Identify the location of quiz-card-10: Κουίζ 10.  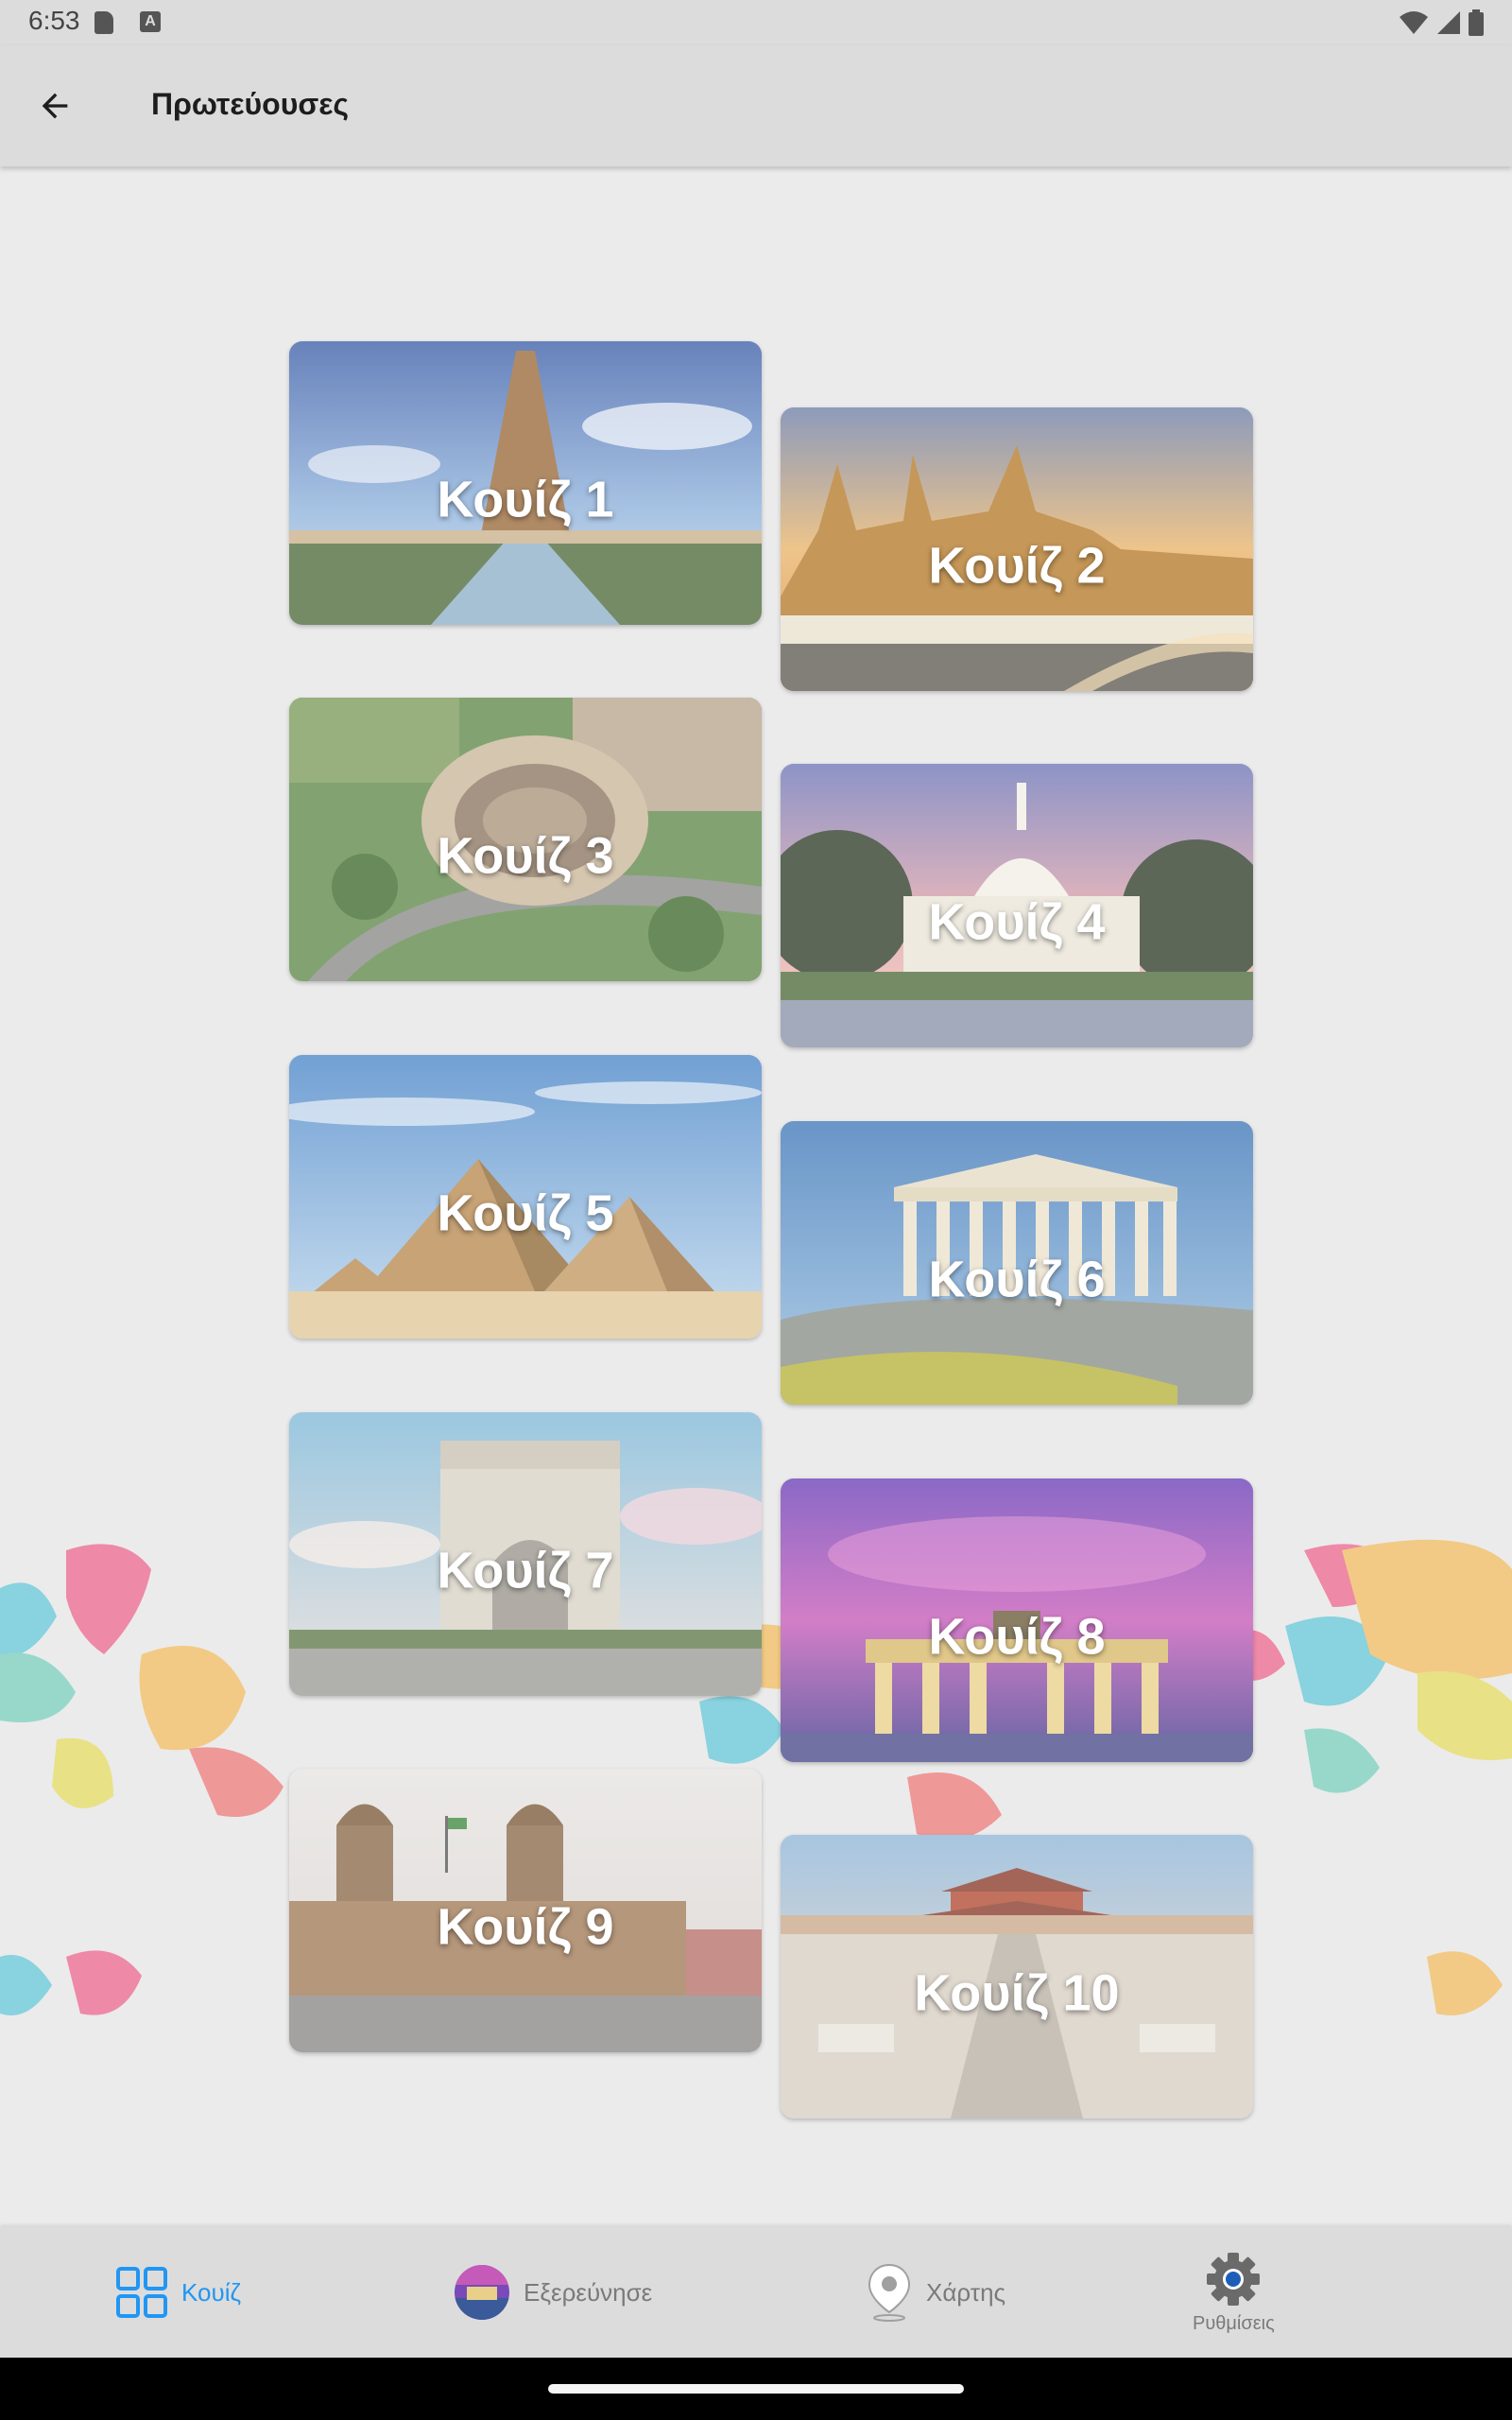
(1017, 1977).